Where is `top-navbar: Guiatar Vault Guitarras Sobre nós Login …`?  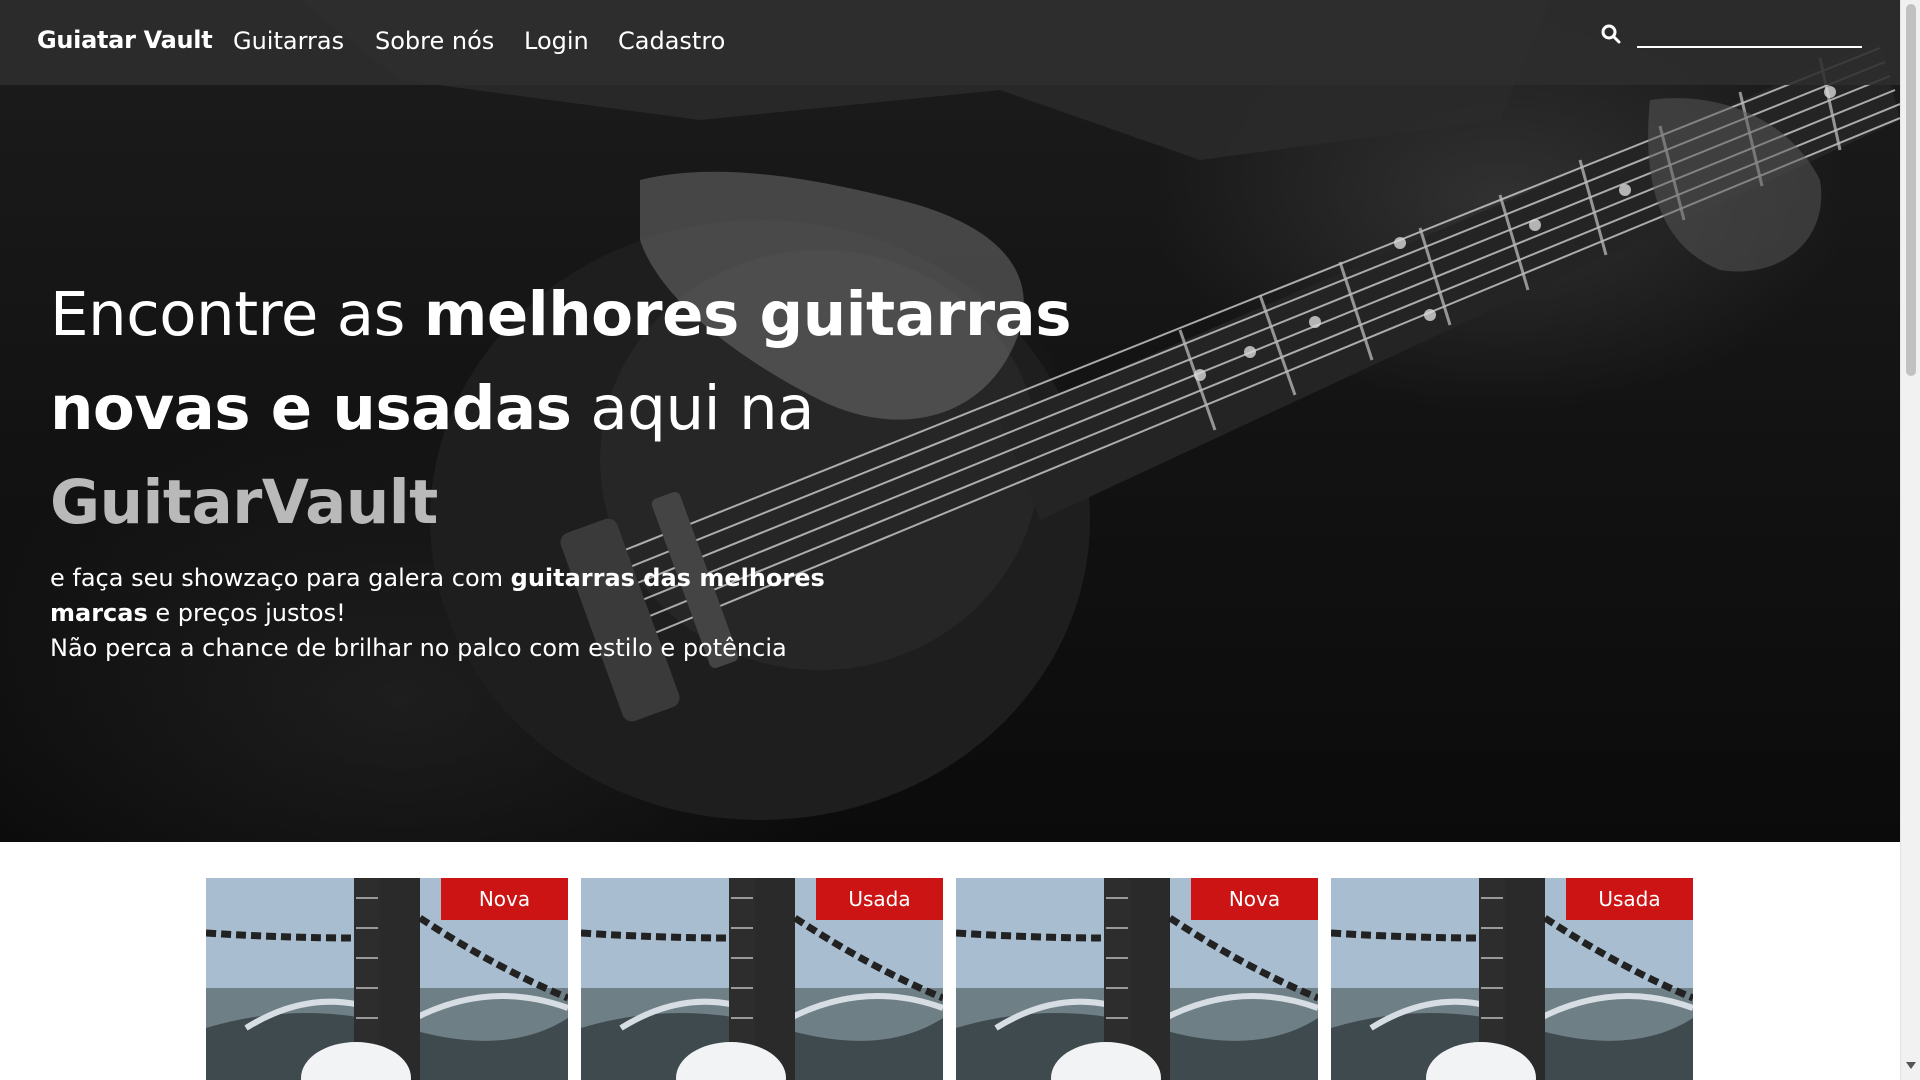 top-navbar: Guiatar Vault Guitarras Sobre nós Login … is located at coordinates (950, 42).